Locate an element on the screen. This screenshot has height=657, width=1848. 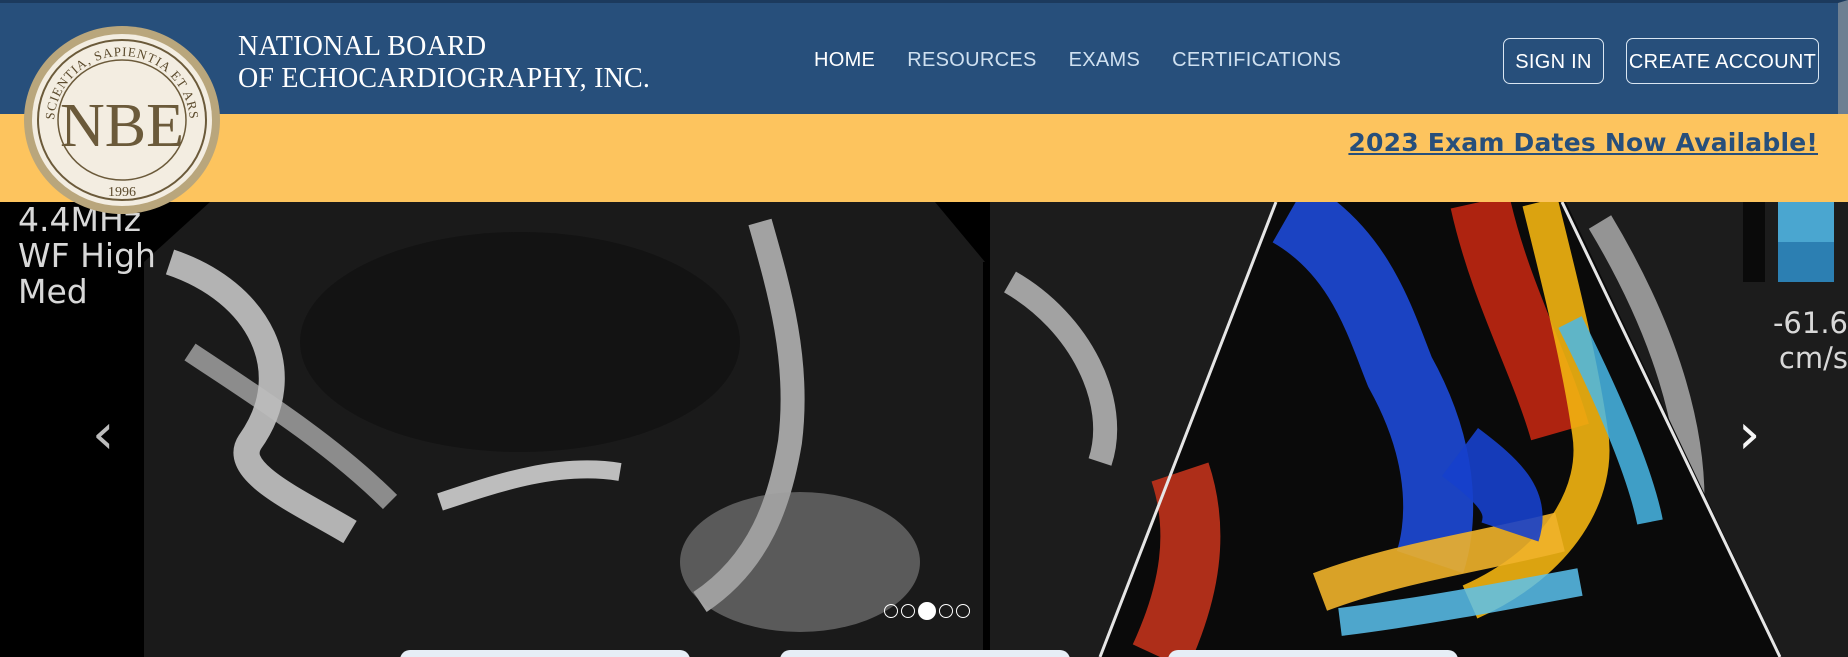
main-menu: HOME RESOURCES EXAMS CERTIFICATIONS is located at coordinates (1077, 60).